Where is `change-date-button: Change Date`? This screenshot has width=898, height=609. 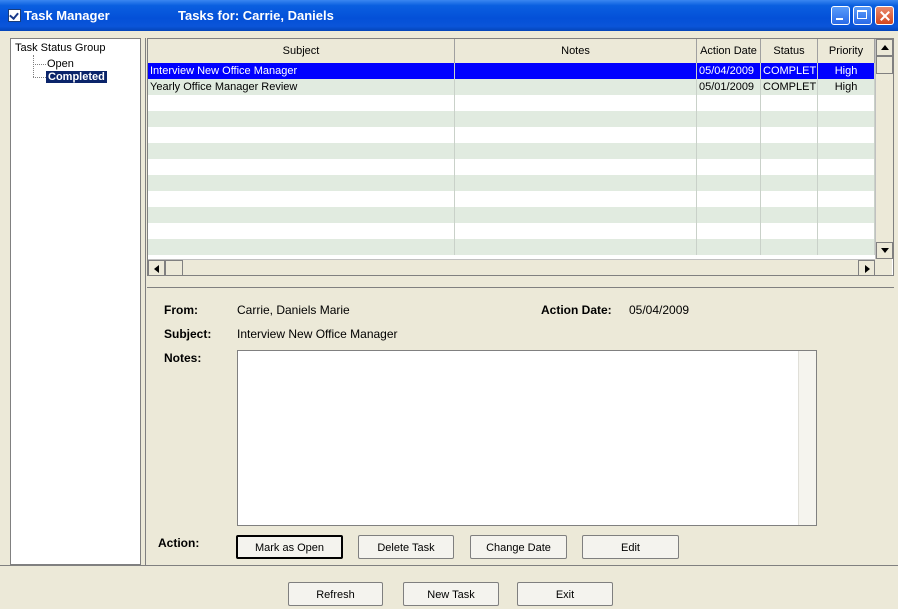 change-date-button: Change Date is located at coordinates (518, 547).